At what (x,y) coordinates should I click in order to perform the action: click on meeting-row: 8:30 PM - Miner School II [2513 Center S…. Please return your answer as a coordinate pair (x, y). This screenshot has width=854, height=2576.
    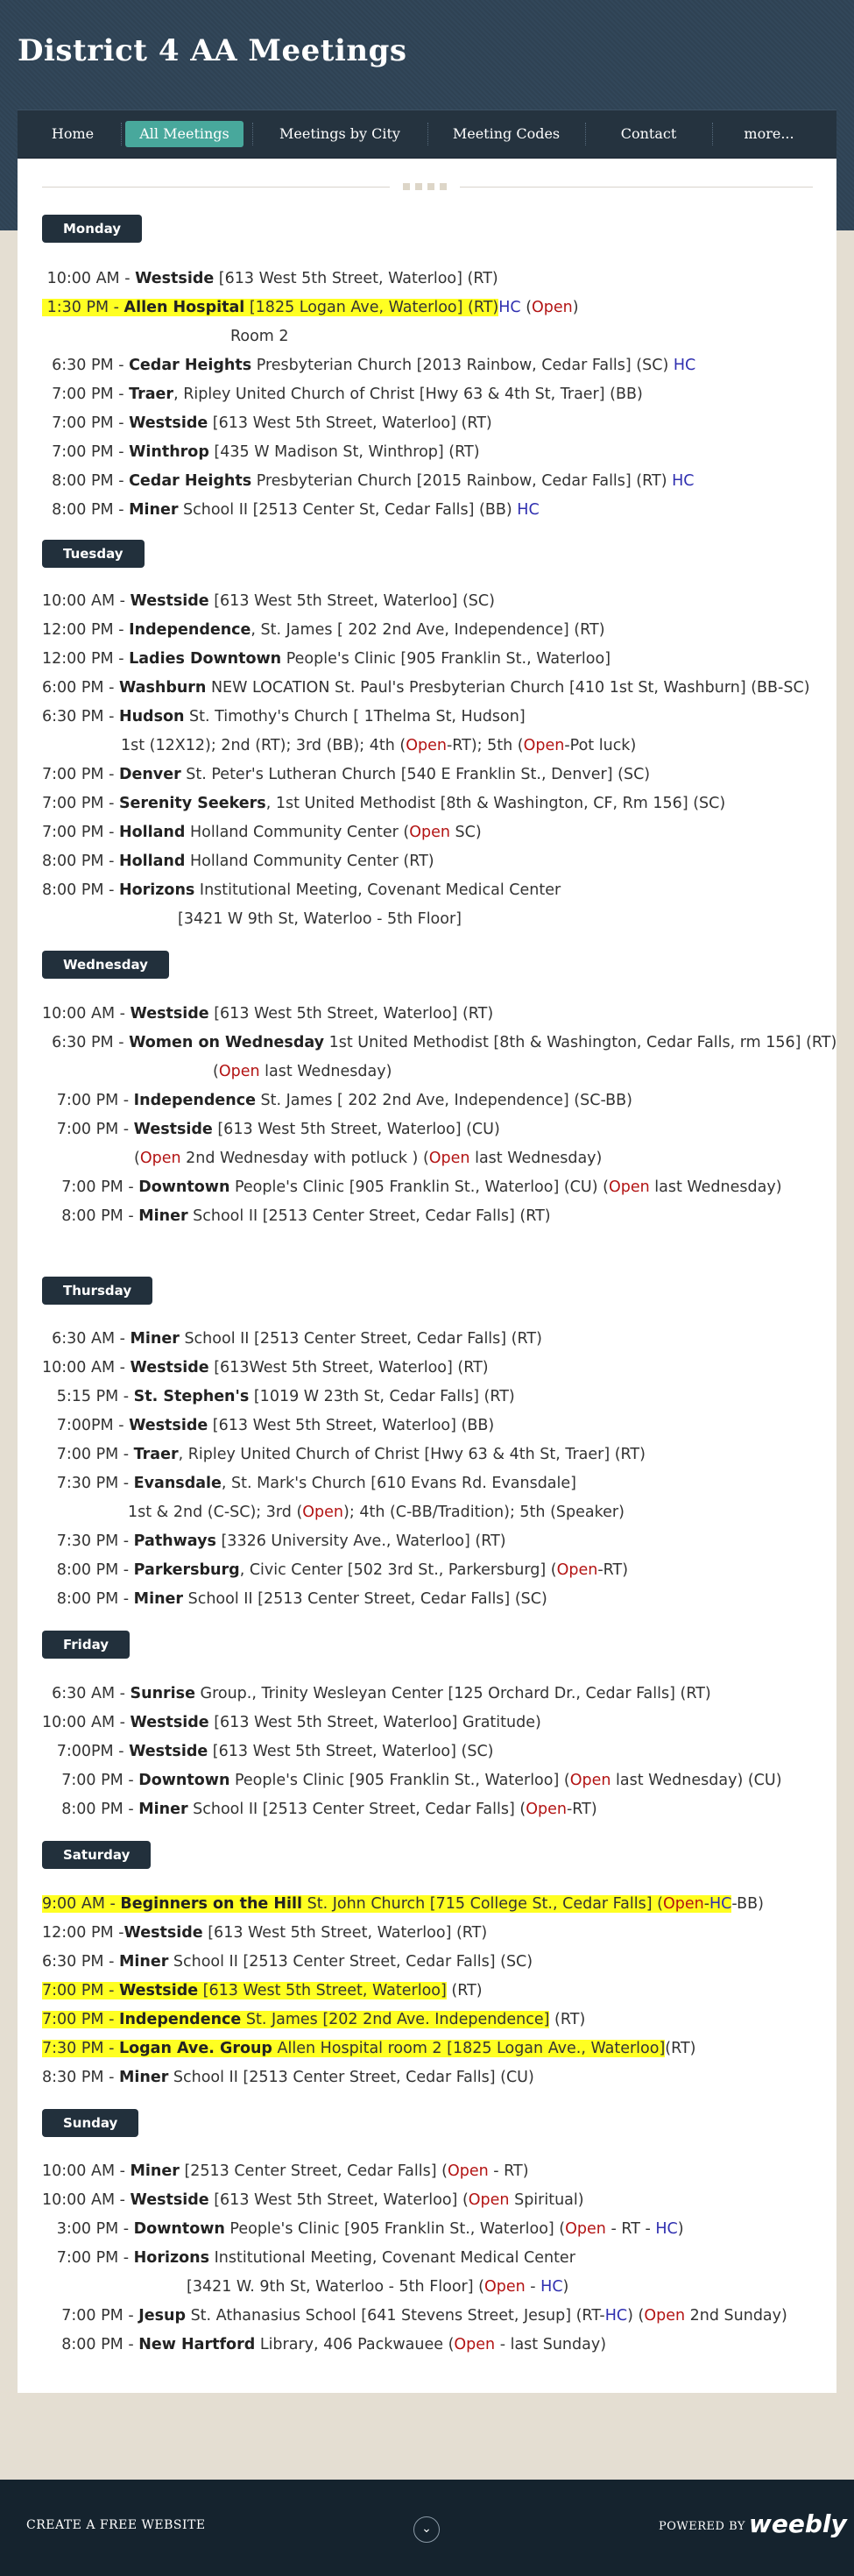
    Looking at the image, I should click on (288, 2077).